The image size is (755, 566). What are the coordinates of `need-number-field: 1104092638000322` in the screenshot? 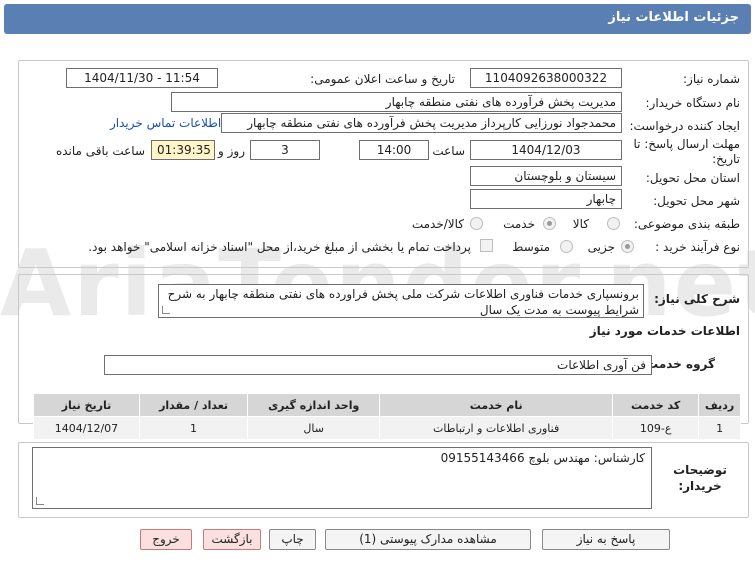 It's located at (546, 78).